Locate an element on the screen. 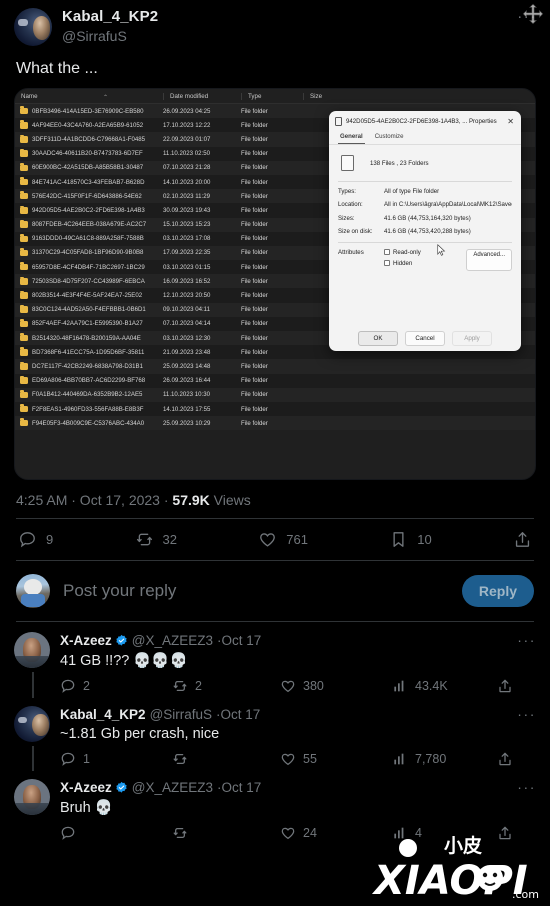 Image resolution: width=550 pixels, height=906 pixels. reply-author-handle: @SirrafuS is located at coordinates (181, 714).